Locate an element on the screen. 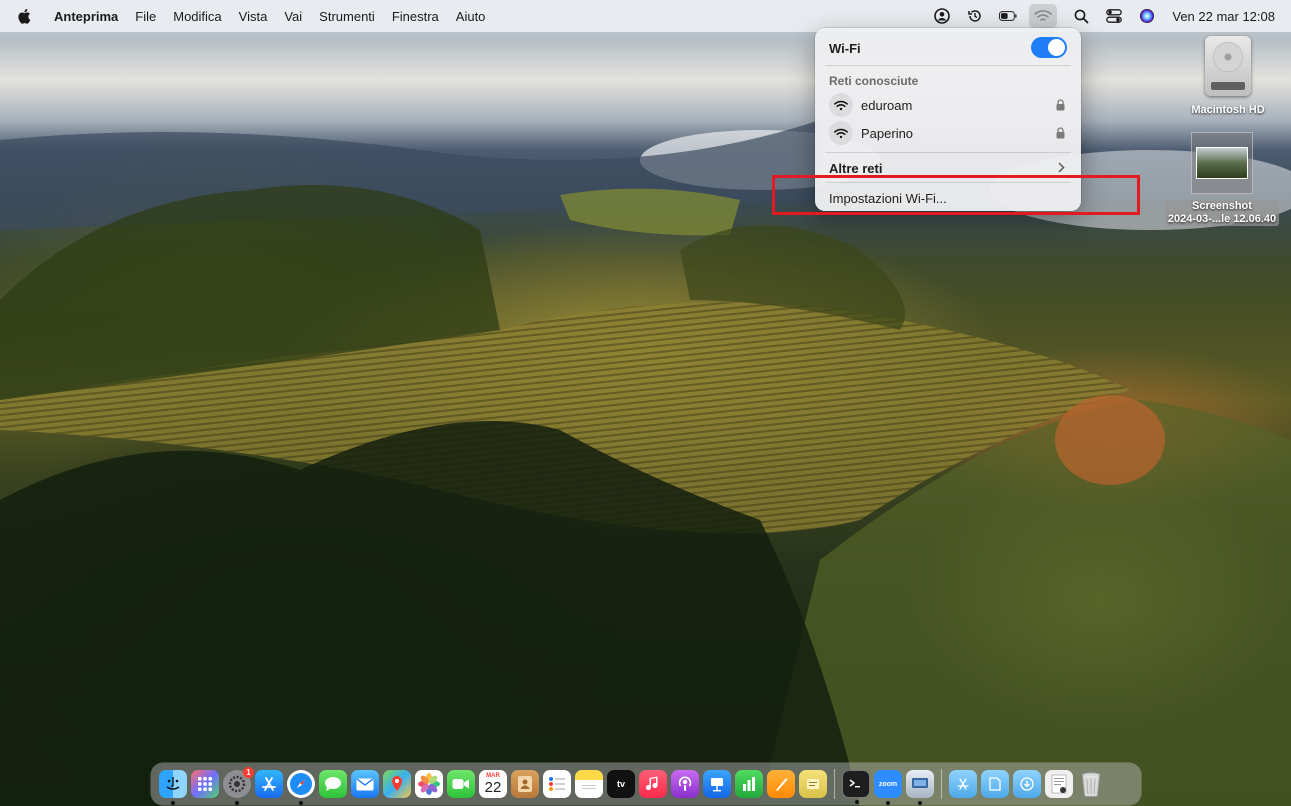 The height and width of the screenshot is (806, 1291). dock-facetime-icon is located at coordinates (461, 784).